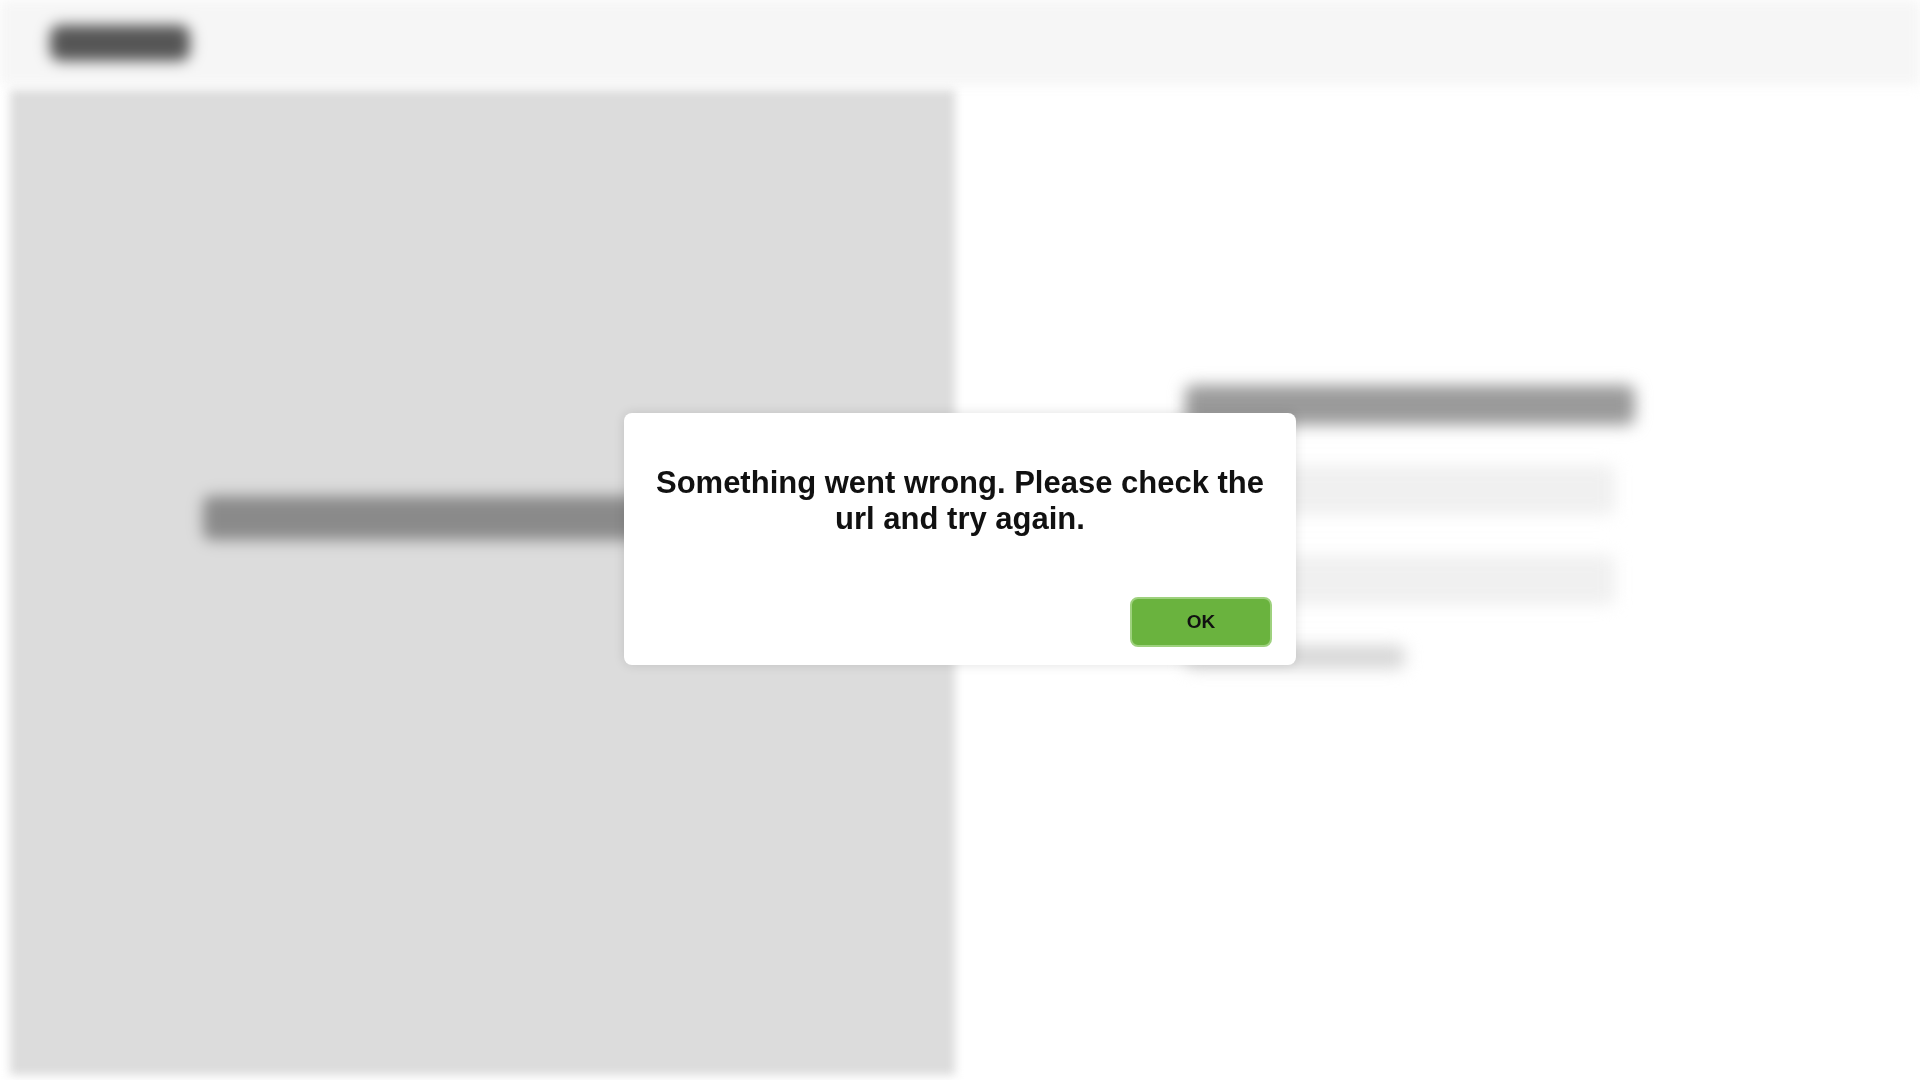  What do you see at coordinates (1201, 622) in the screenshot?
I see `ok-button: OK` at bounding box center [1201, 622].